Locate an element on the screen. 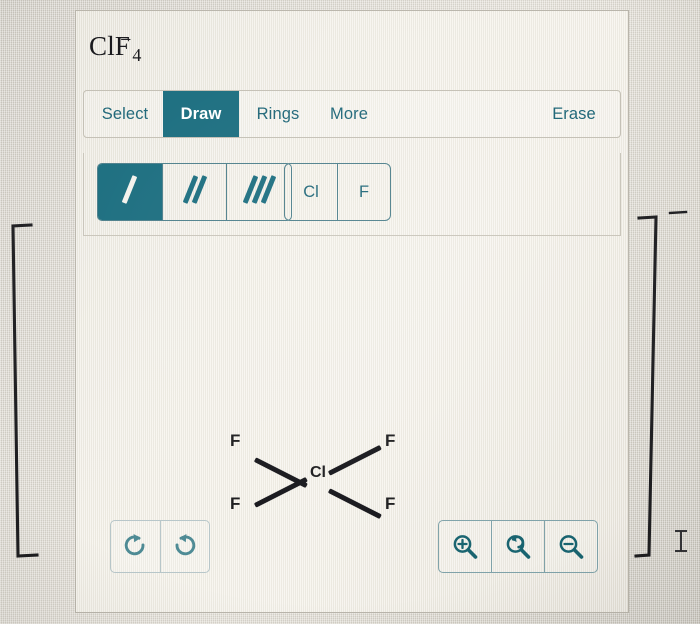 The height and width of the screenshot is (624, 700). tab-rings-label: Rings is located at coordinates (278, 113).